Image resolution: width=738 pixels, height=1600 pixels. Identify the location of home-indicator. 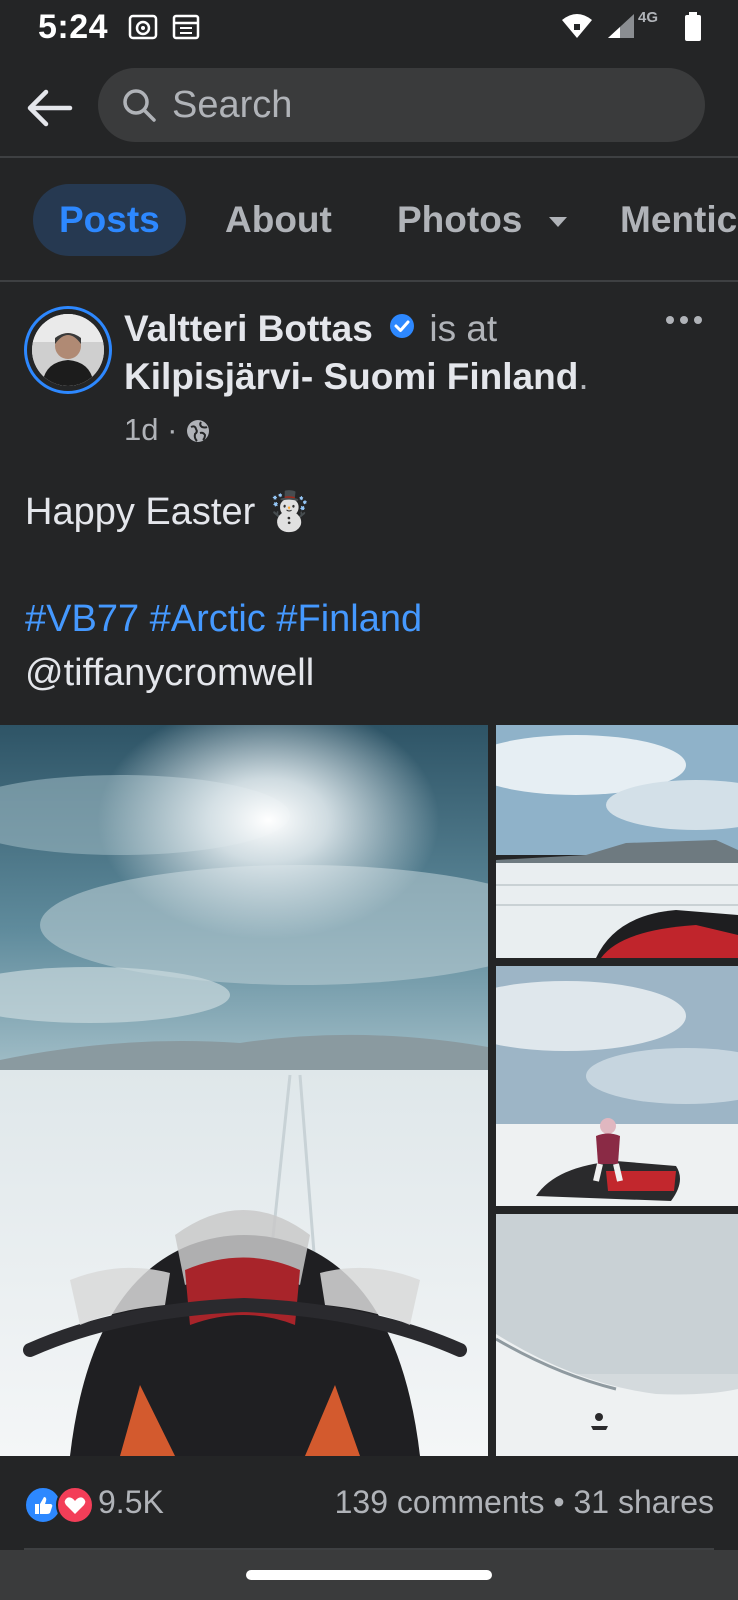
(369, 1575).